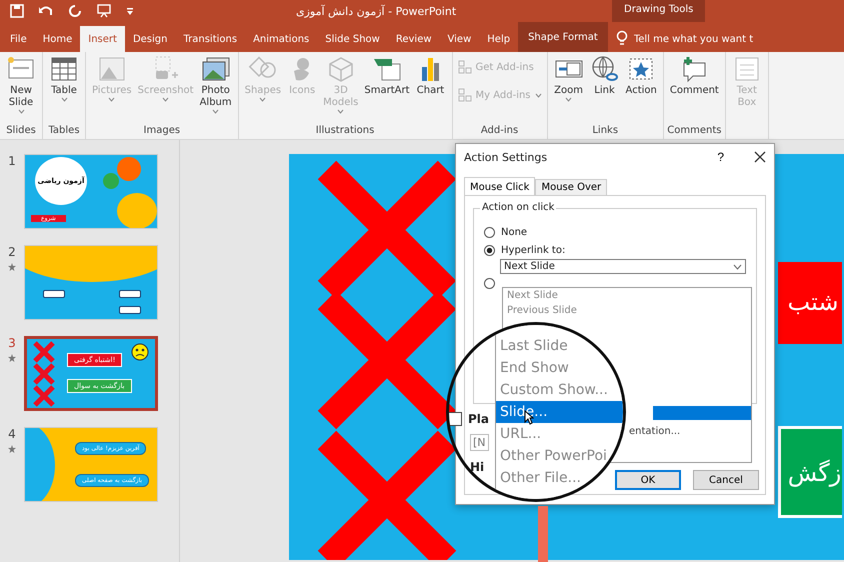 The width and height of the screenshot is (844, 562). What do you see at coordinates (563, 37) in the screenshot?
I see `ribbon-tab: Shape Format` at bounding box center [563, 37].